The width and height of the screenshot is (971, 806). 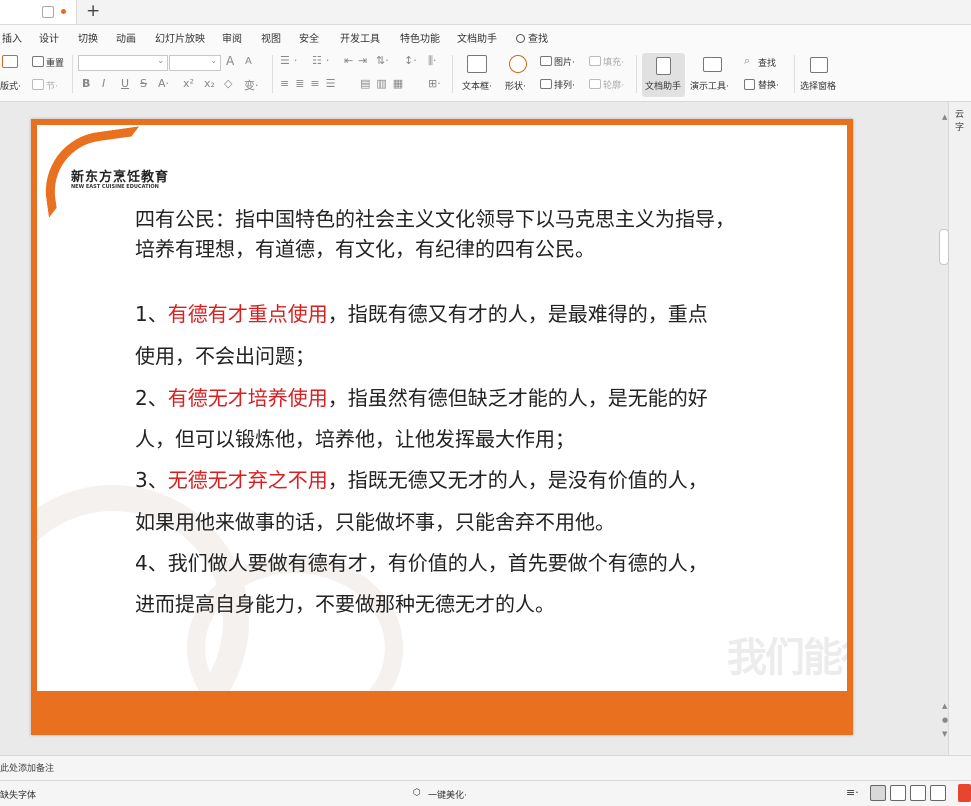 What do you see at coordinates (228, 83) in the screenshot?
I see `clear-format-icon: ◇` at bounding box center [228, 83].